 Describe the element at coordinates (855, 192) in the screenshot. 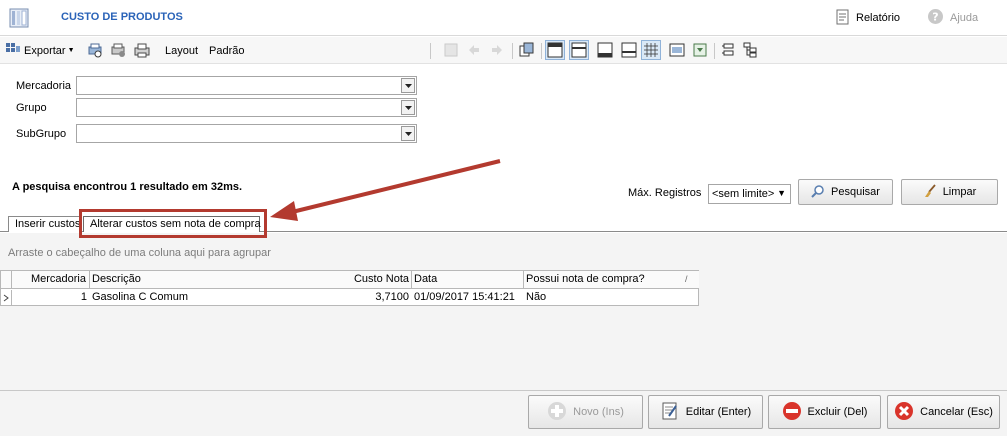

I see `search-button-label: Pesquisar` at that location.